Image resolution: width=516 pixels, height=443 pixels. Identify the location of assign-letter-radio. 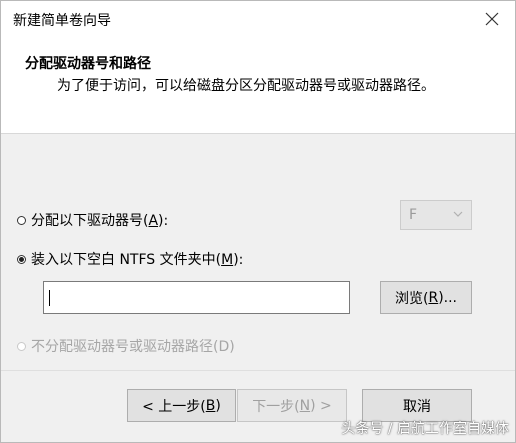
(21, 220).